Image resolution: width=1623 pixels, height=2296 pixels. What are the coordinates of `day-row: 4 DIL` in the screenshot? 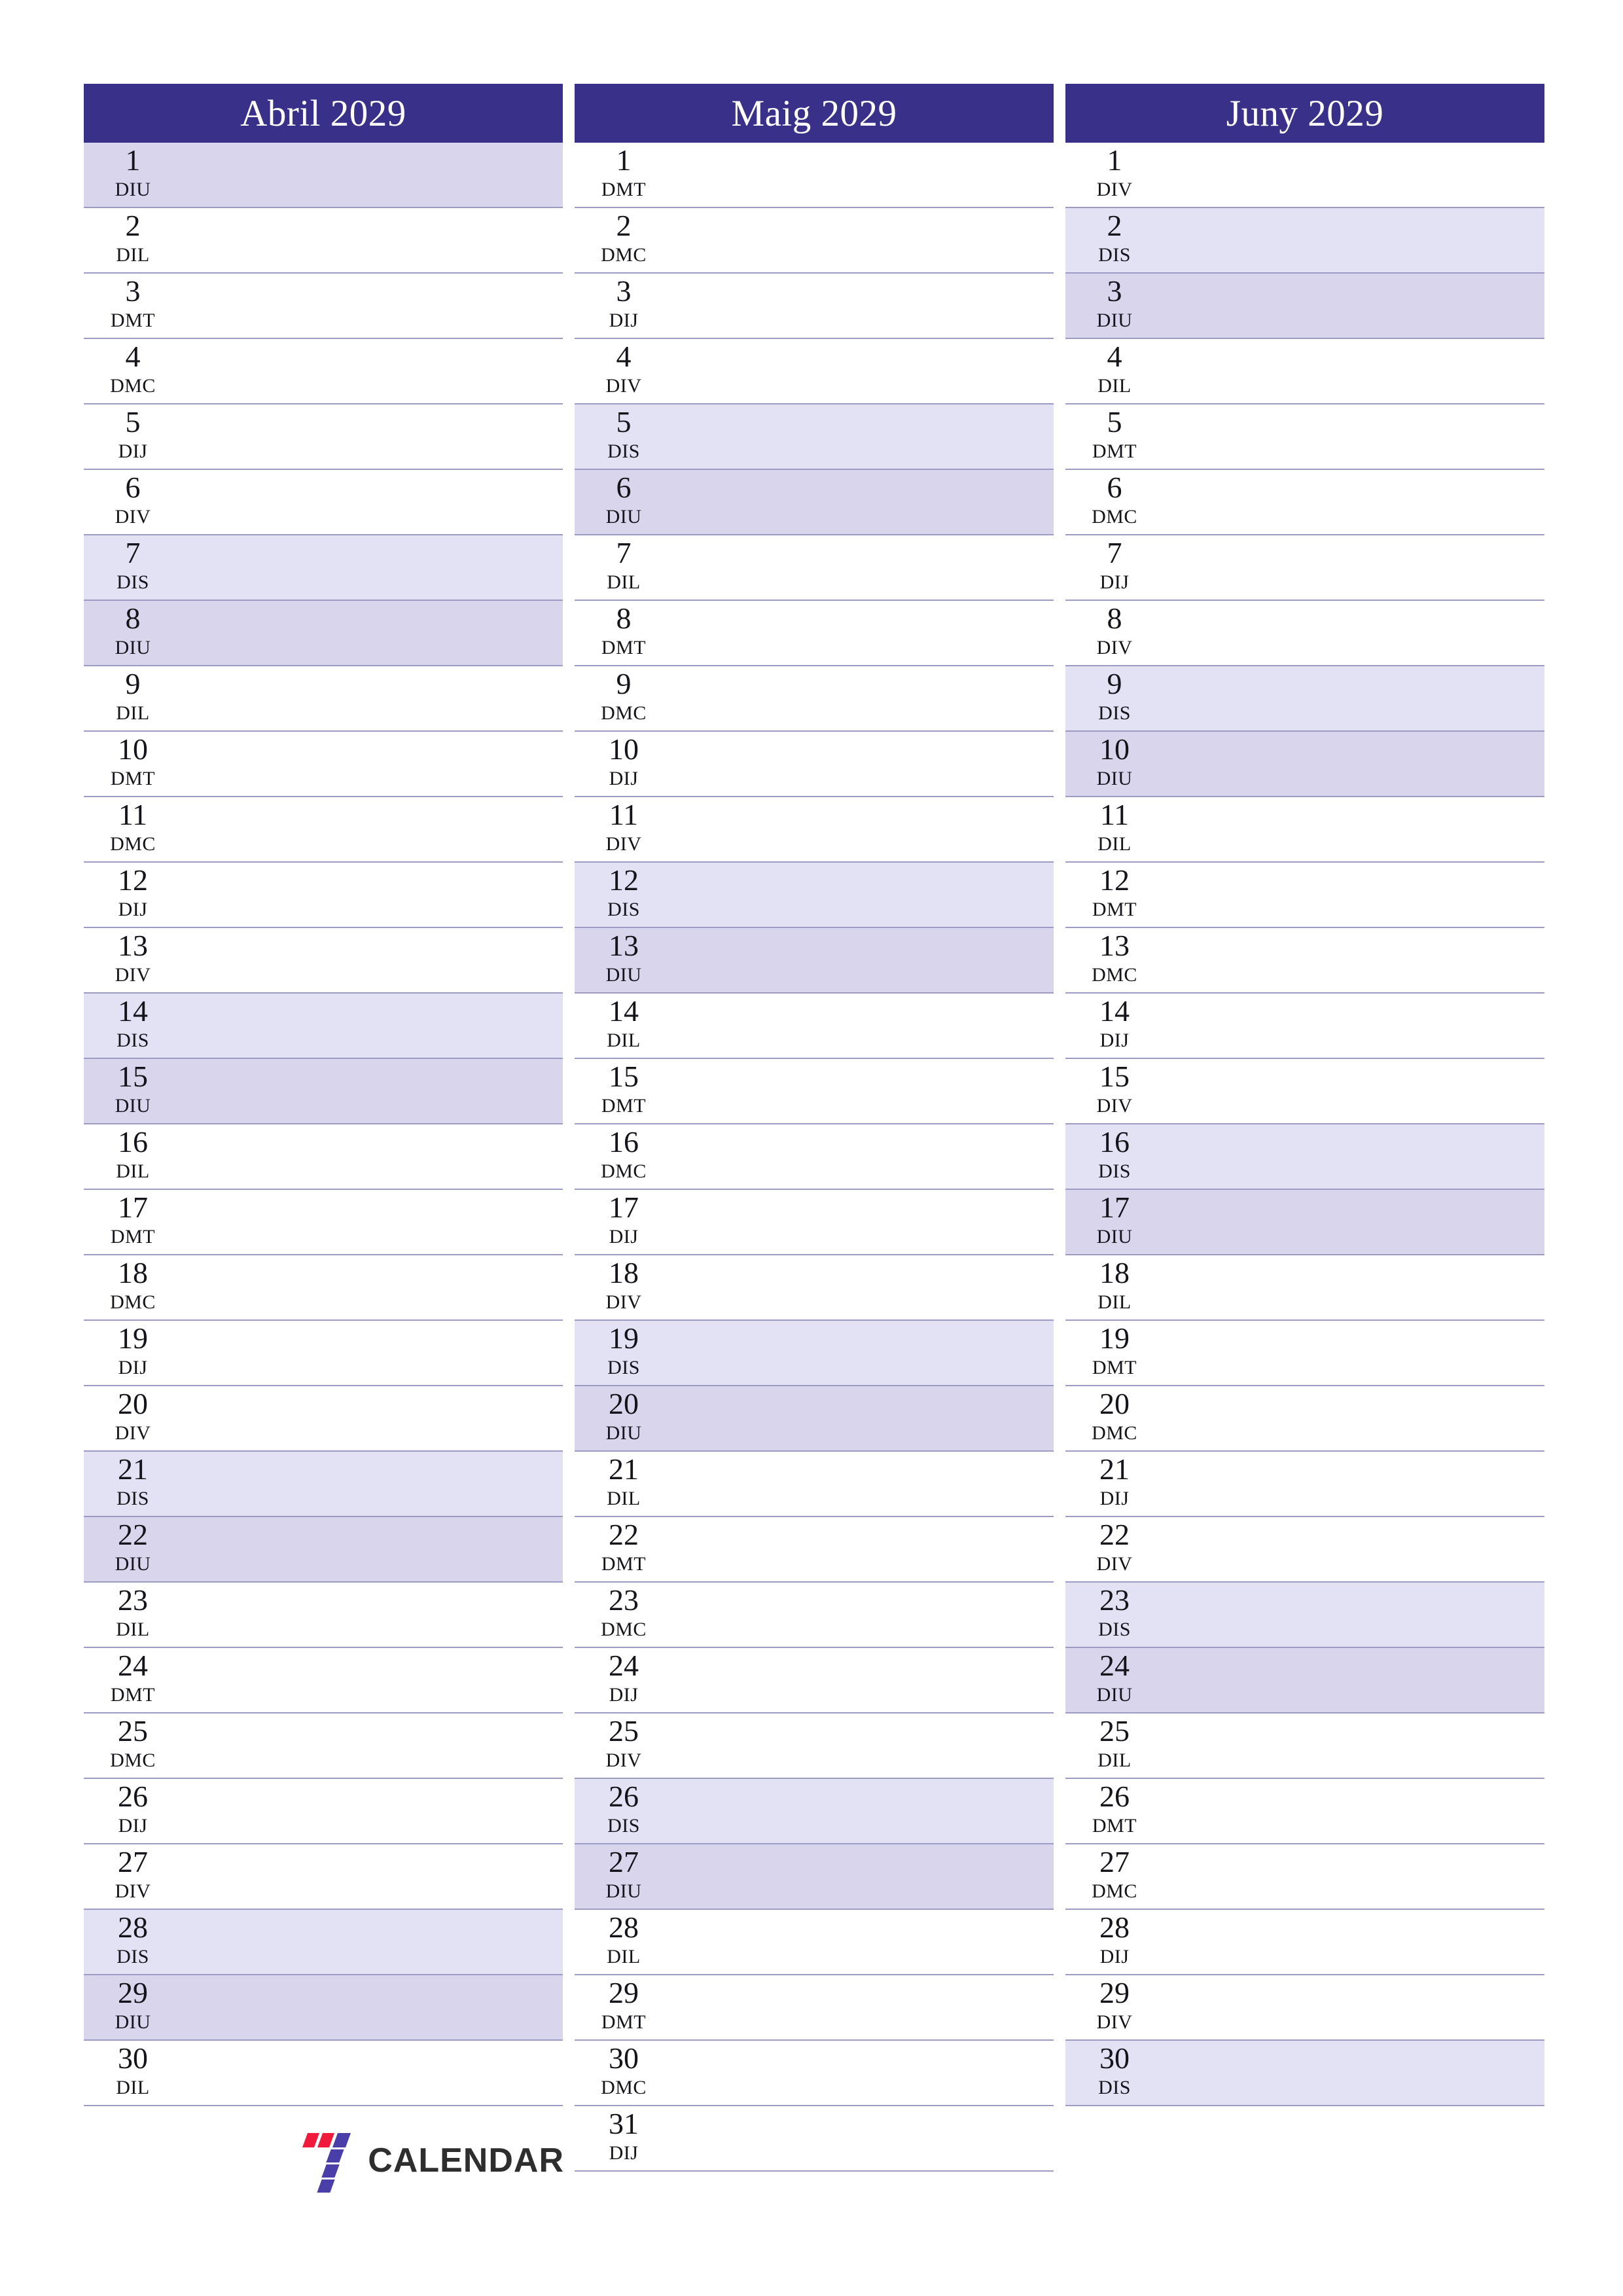 It's located at (1305, 371).